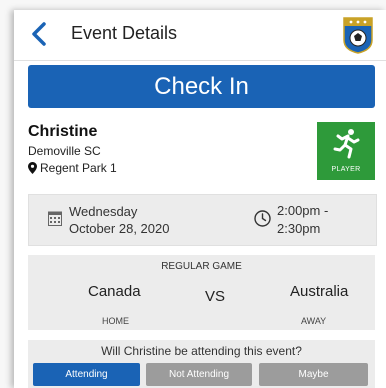  What do you see at coordinates (319, 291) in the screenshot?
I see `away-team-name: Australia` at bounding box center [319, 291].